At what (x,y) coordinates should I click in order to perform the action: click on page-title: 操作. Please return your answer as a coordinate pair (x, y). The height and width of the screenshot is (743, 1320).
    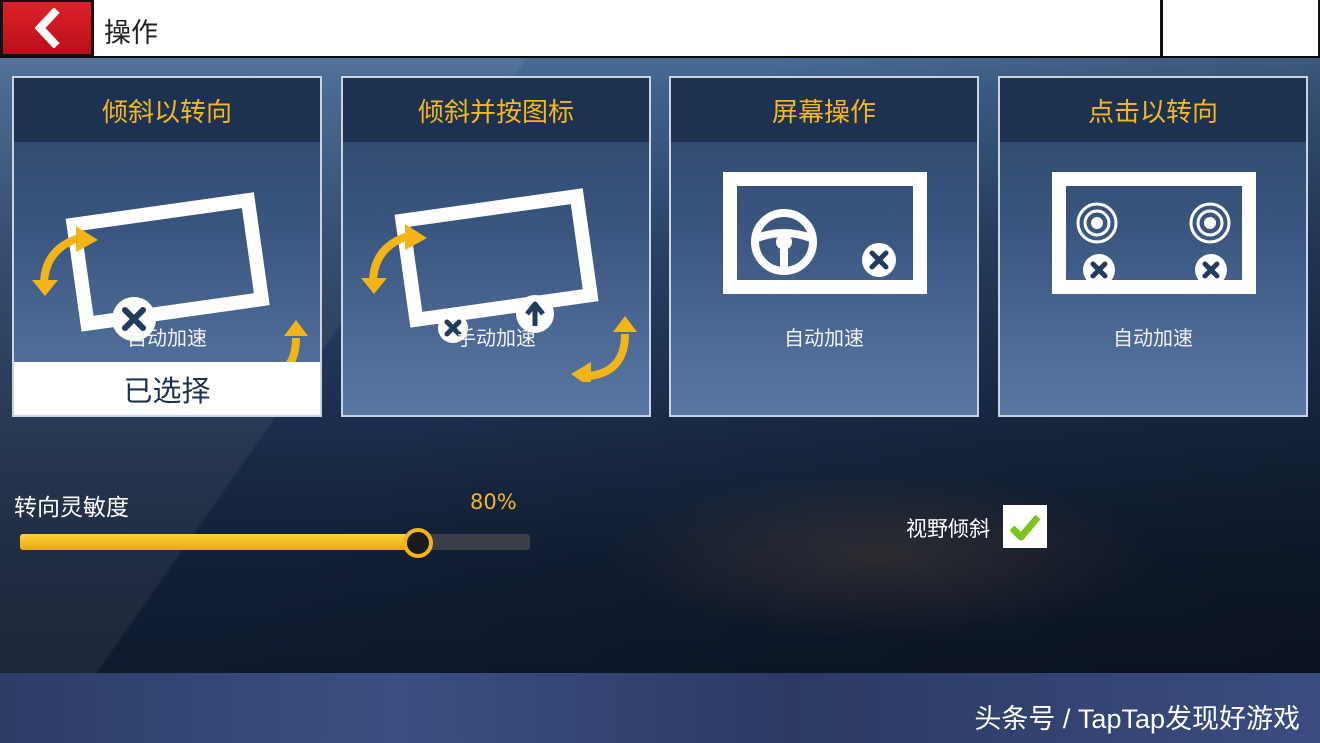
    Looking at the image, I should click on (131, 33).